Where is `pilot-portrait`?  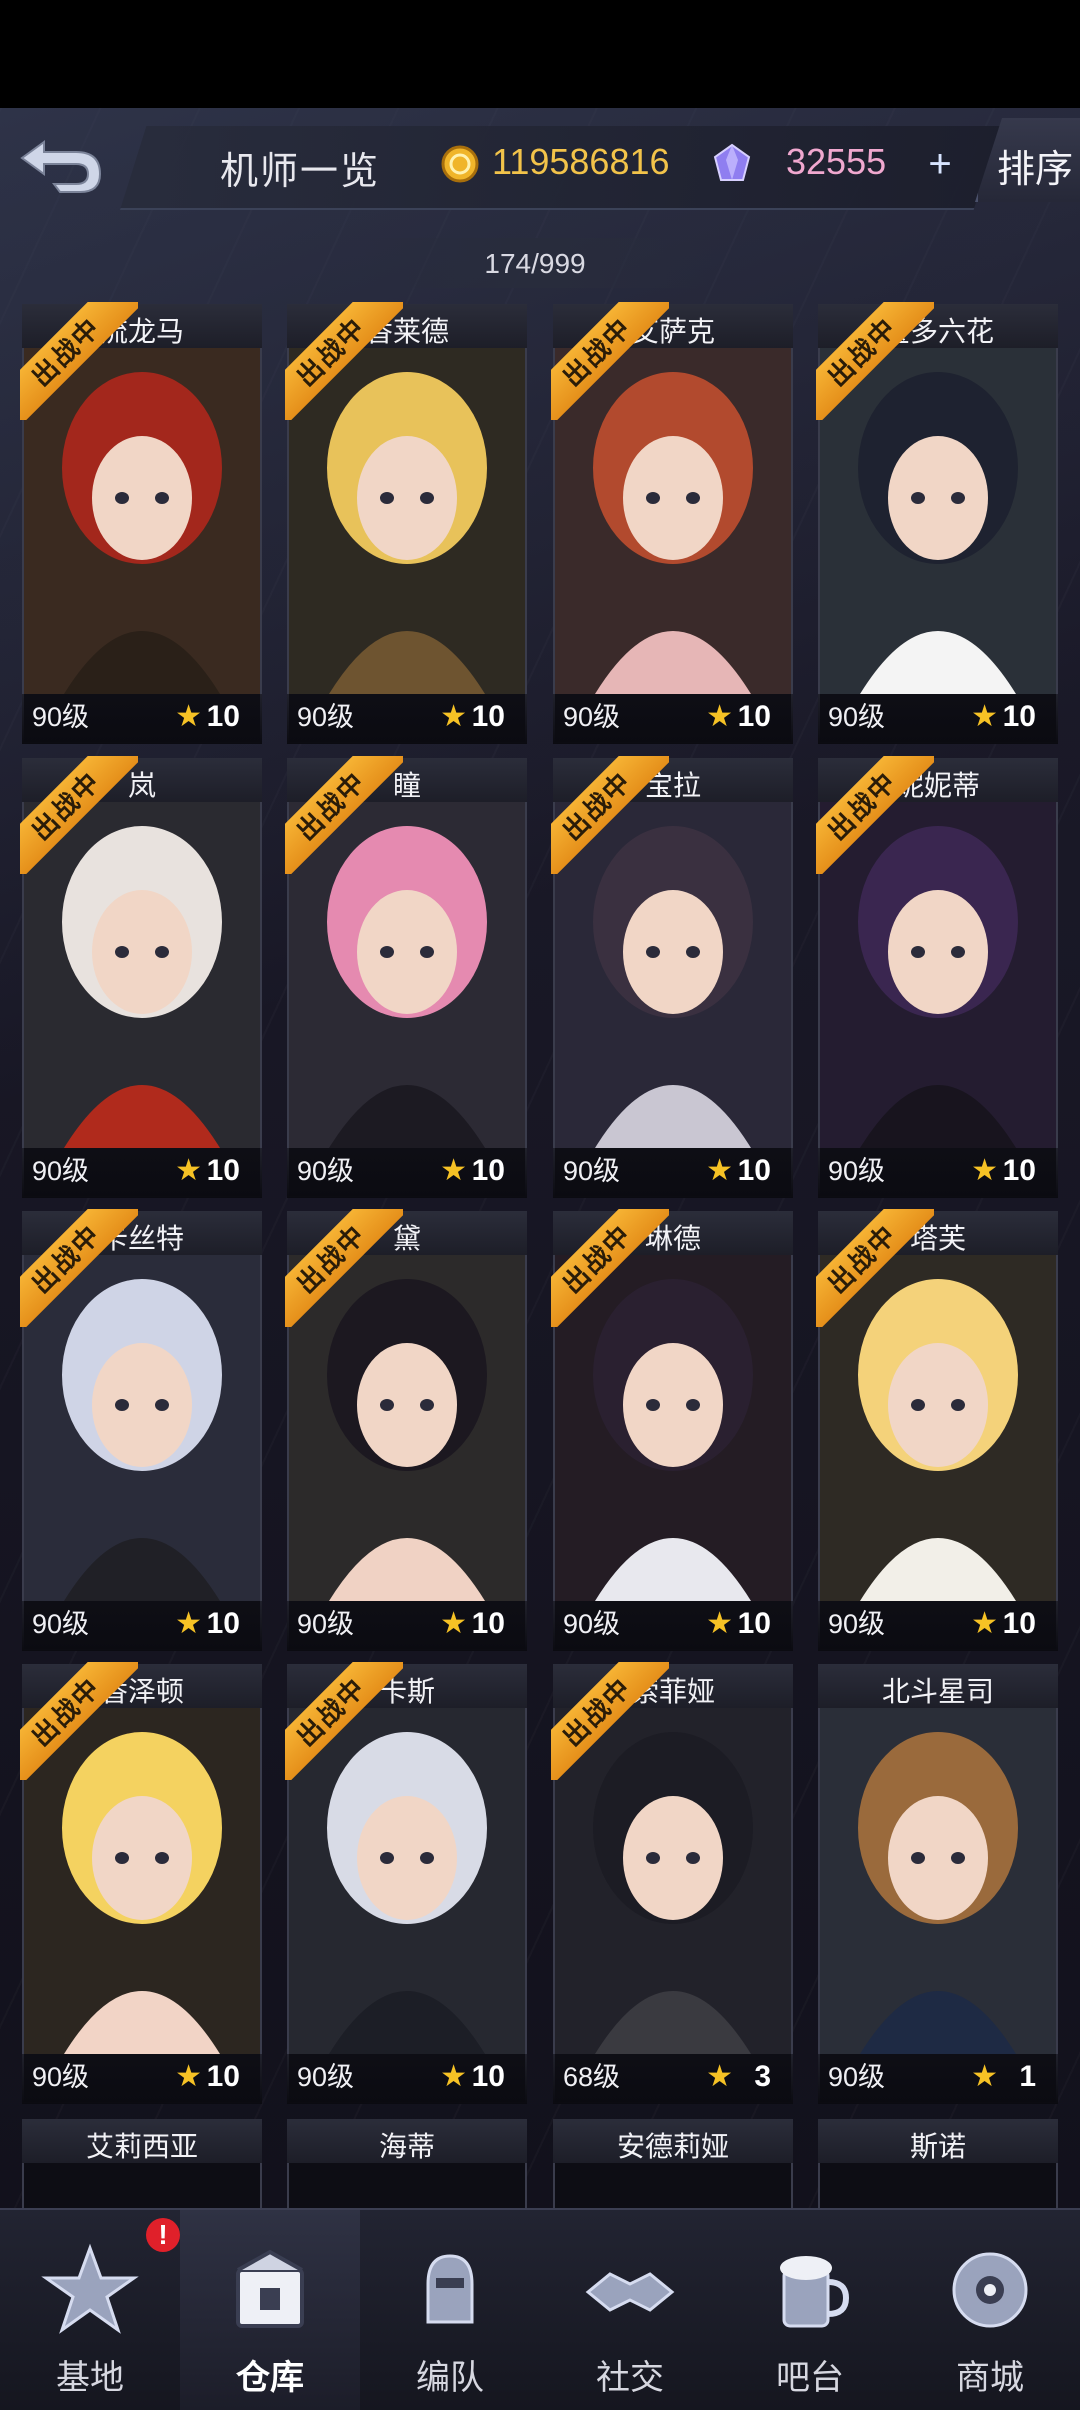 pilot-portrait is located at coordinates (938, 1881).